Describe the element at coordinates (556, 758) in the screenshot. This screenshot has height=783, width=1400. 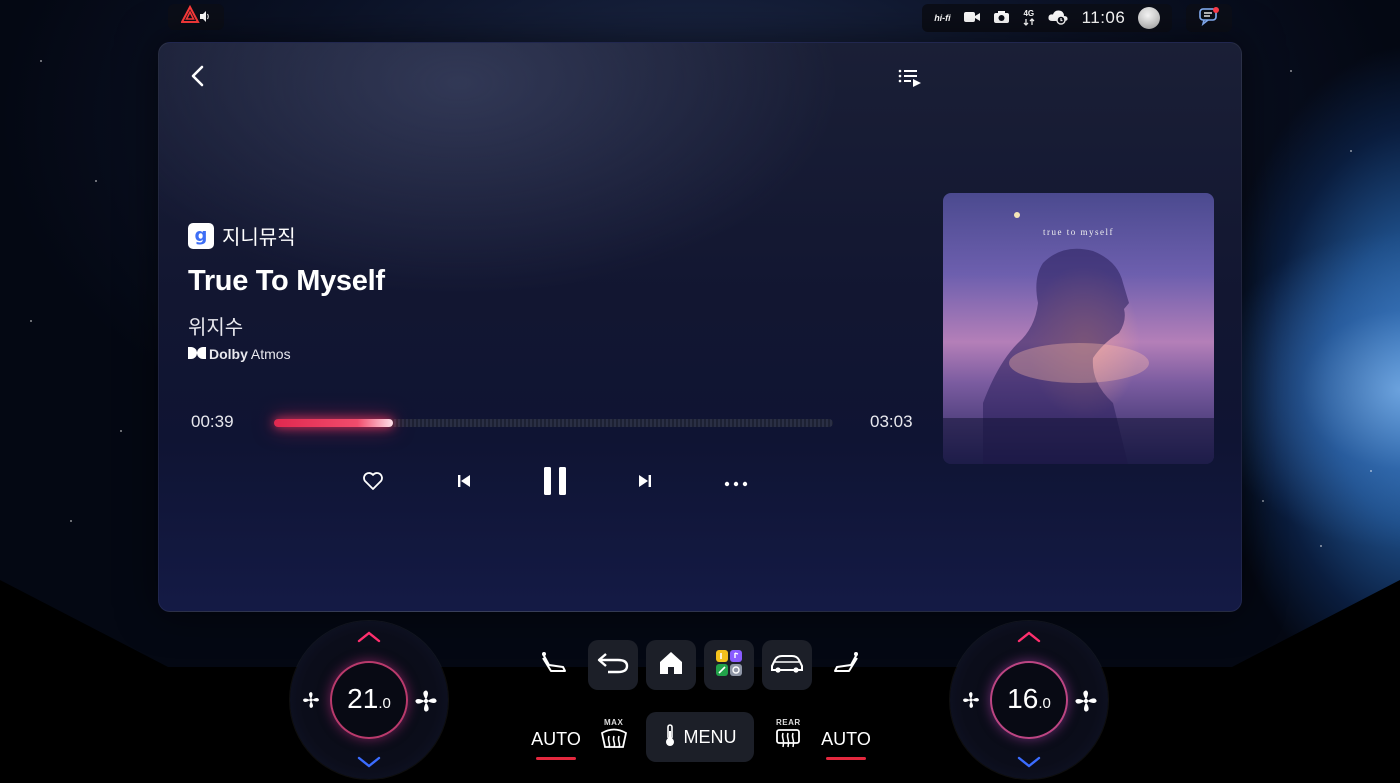
I see `left-auto-indicator` at that location.